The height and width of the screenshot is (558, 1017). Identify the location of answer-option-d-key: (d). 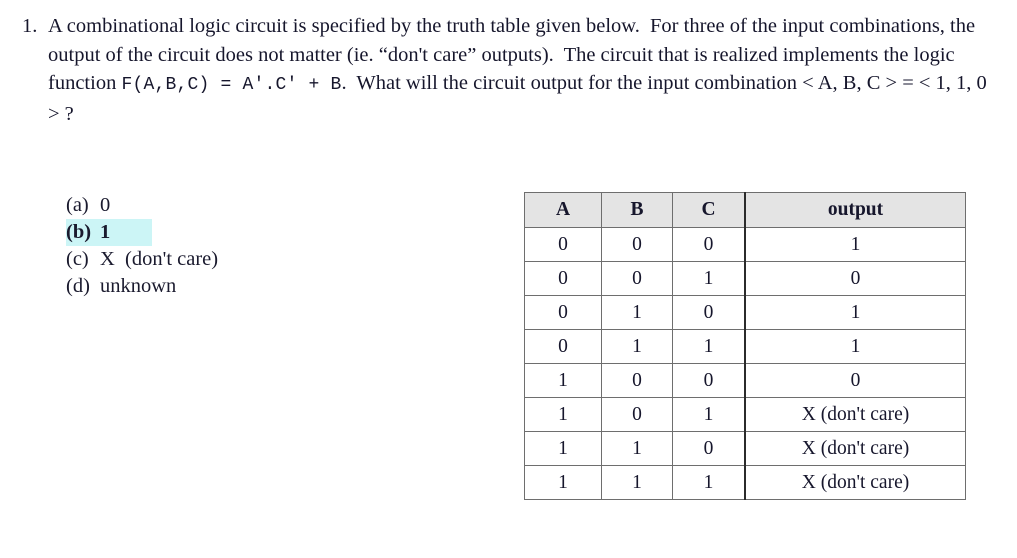
(78, 286).